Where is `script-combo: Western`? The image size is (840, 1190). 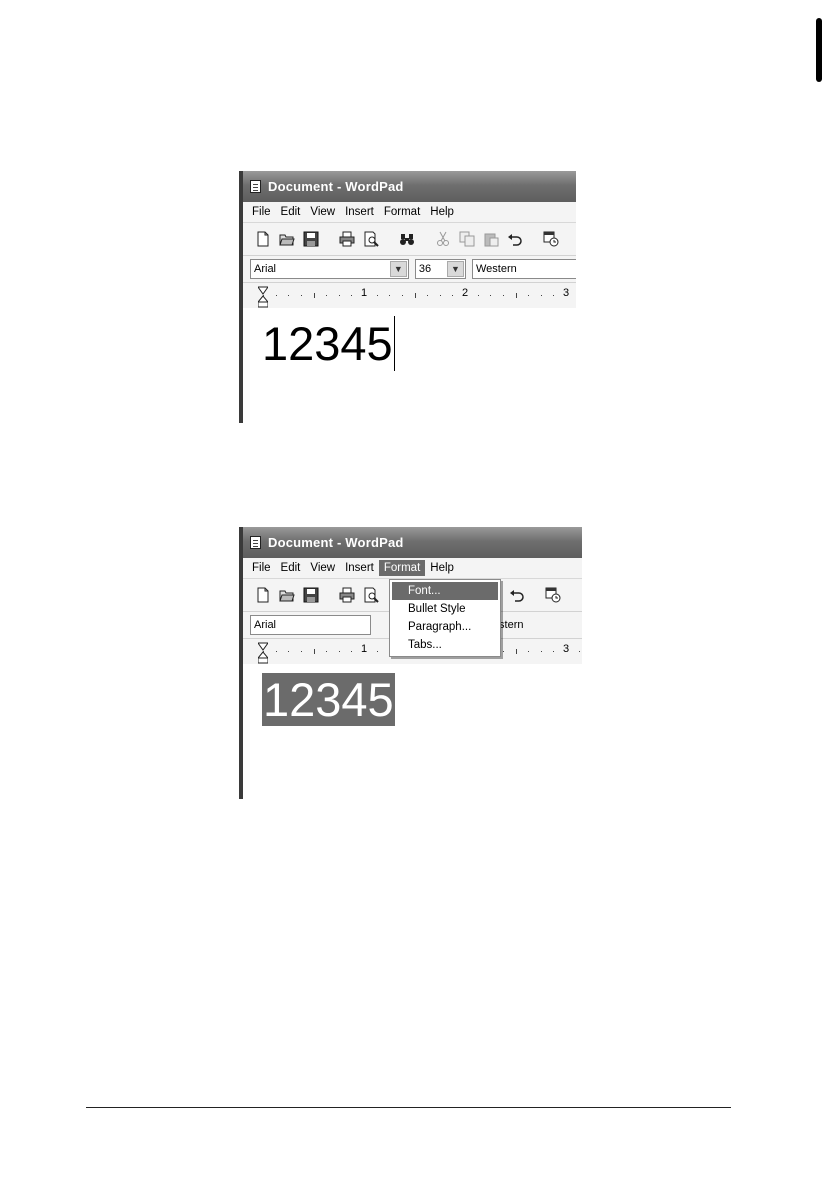 script-combo: Western is located at coordinates (524, 269).